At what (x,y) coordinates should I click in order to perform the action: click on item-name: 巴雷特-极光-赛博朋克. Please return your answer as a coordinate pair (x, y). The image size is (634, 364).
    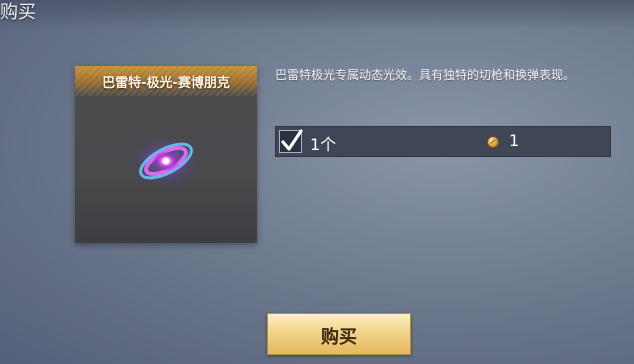
    Looking at the image, I should click on (166, 83).